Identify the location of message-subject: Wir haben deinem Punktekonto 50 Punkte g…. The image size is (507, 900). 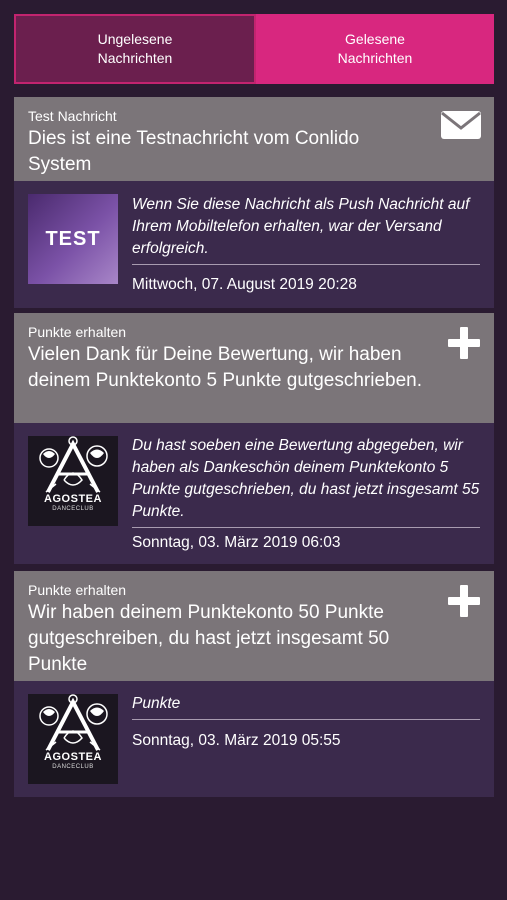
(209, 638).